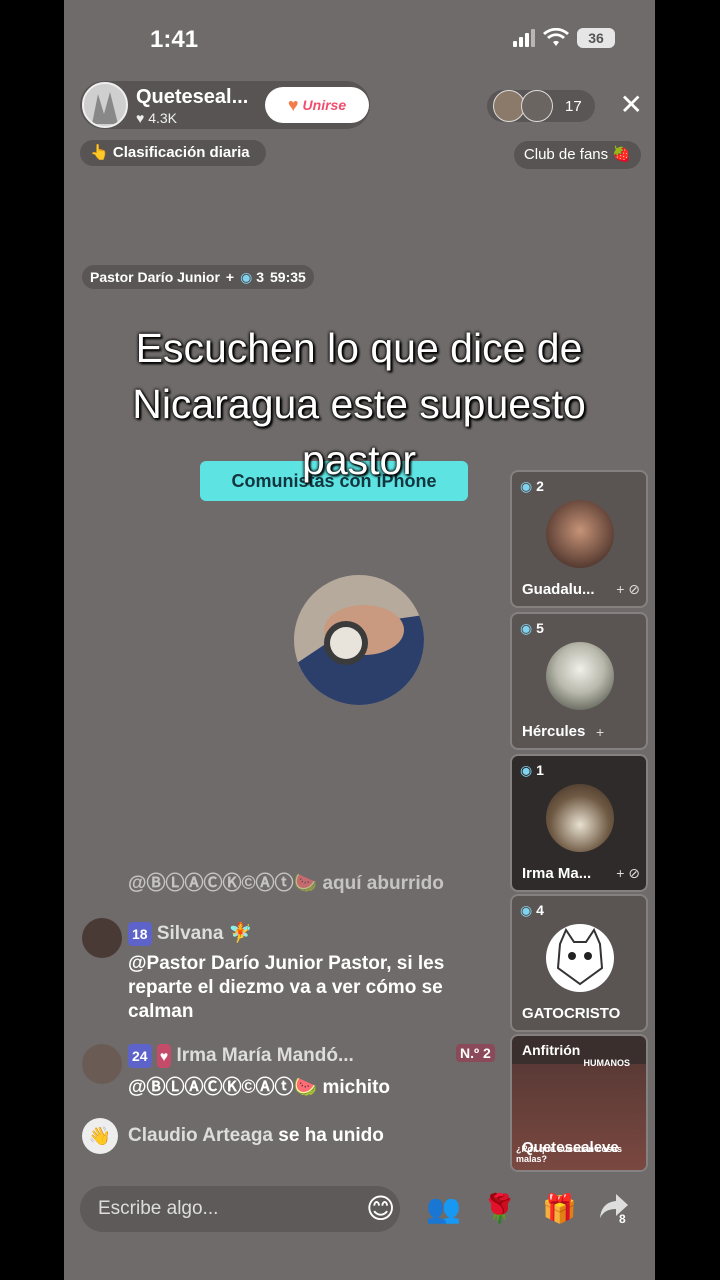 This screenshot has width=720, height=1280. I want to click on fan-club-button: Club de fans 🍓, so click(577, 155).